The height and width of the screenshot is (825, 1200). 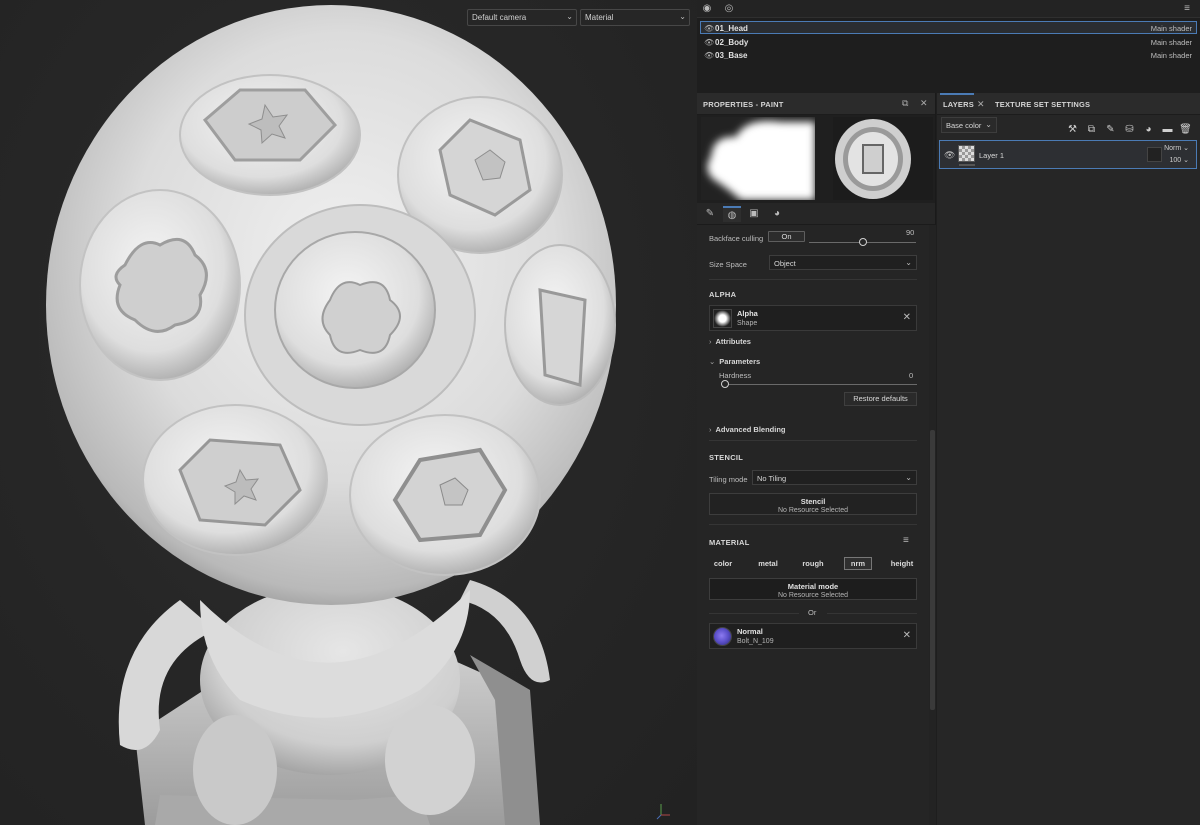 What do you see at coordinates (499, 17) in the screenshot?
I see `camera-select-value: Default camera` at bounding box center [499, 17].